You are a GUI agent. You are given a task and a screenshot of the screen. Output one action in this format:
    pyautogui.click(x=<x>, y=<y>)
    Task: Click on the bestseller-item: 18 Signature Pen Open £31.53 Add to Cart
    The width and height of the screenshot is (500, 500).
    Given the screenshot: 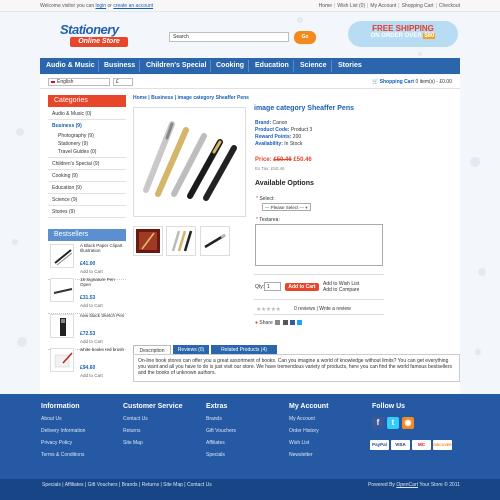 What is the action you would take?
    pyautogui.click(x=87, y=295)
    